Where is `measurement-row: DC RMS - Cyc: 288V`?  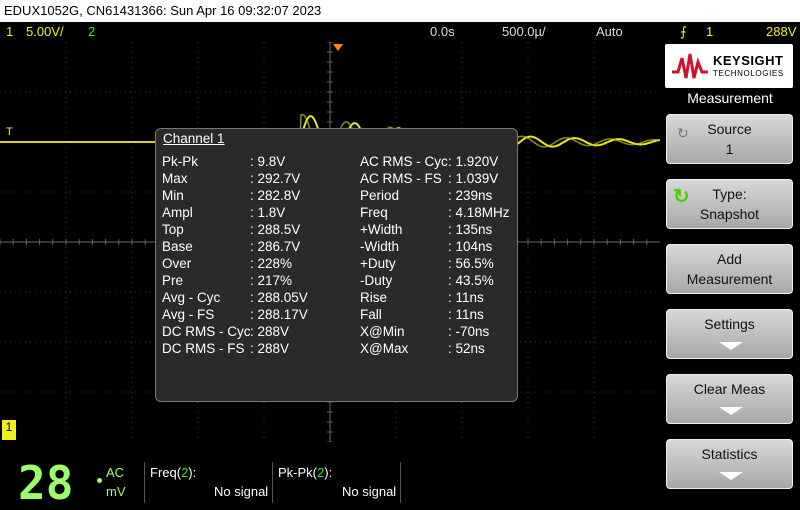
measurement-row: DC RMS - Cyc: 288V is located at coordinates (252, 331).